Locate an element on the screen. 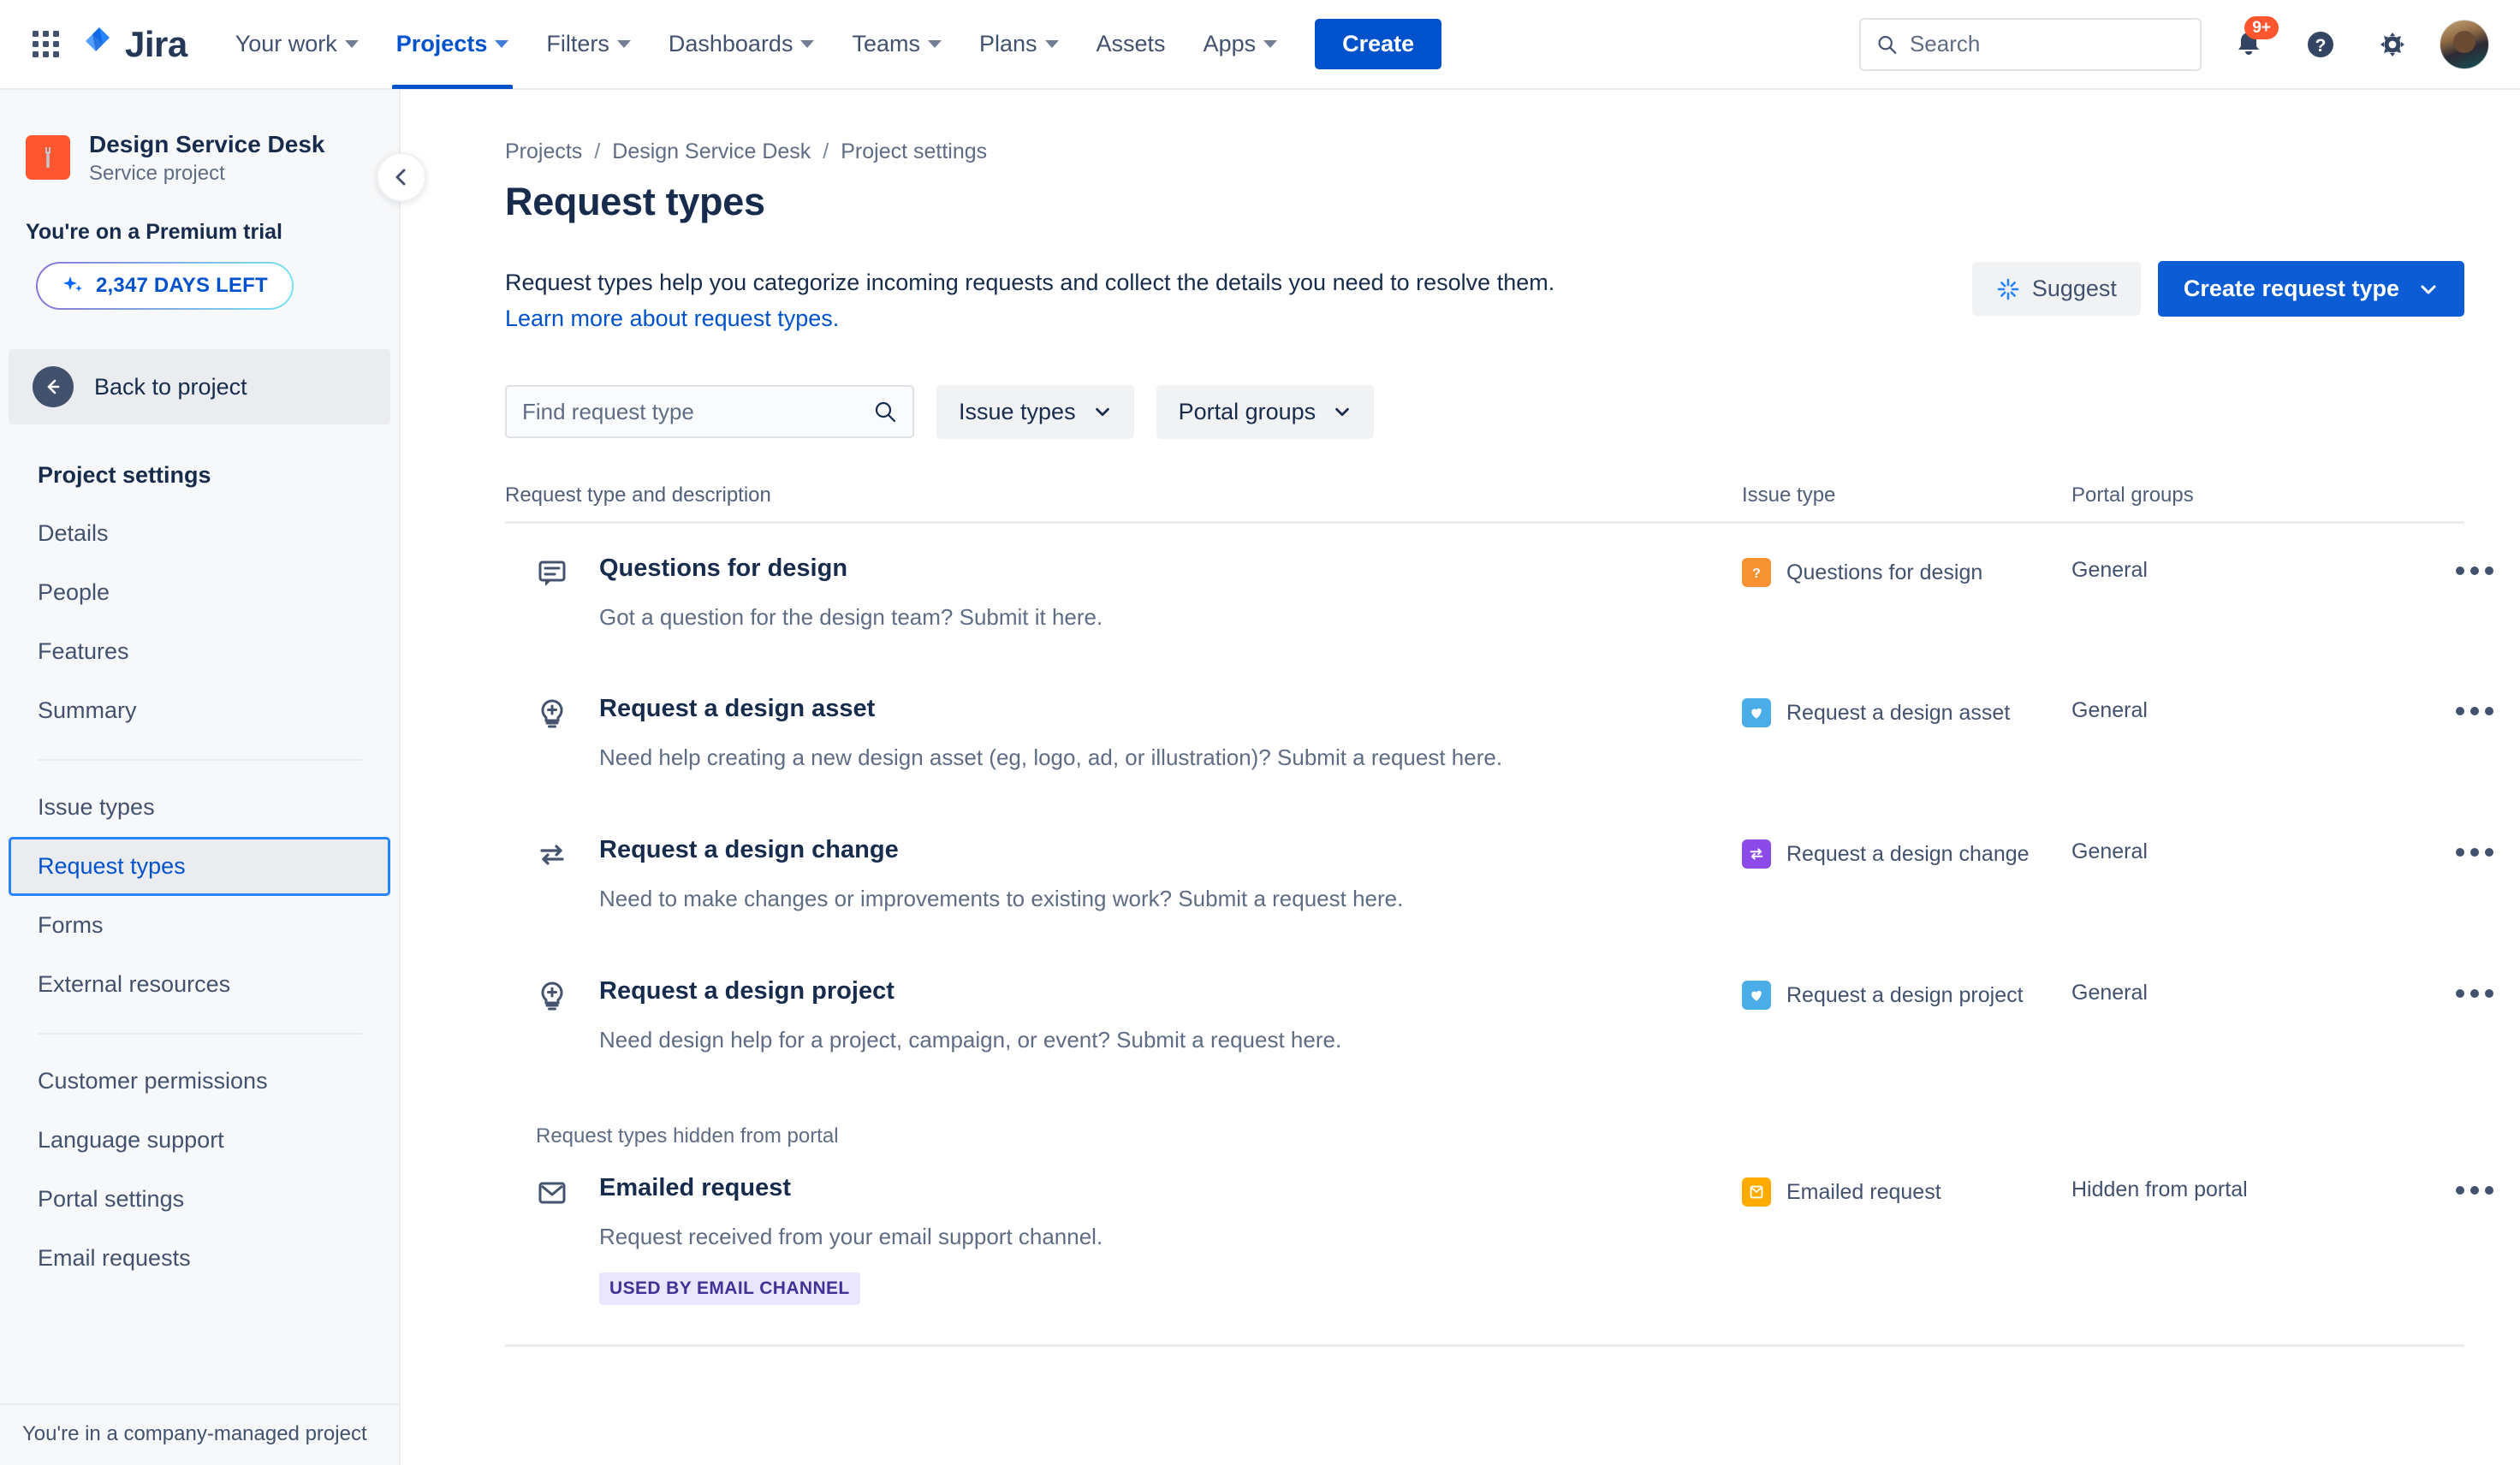 This screenshot has height=1465, width=2520. wrench-icon is located at coordinates (48, 157).